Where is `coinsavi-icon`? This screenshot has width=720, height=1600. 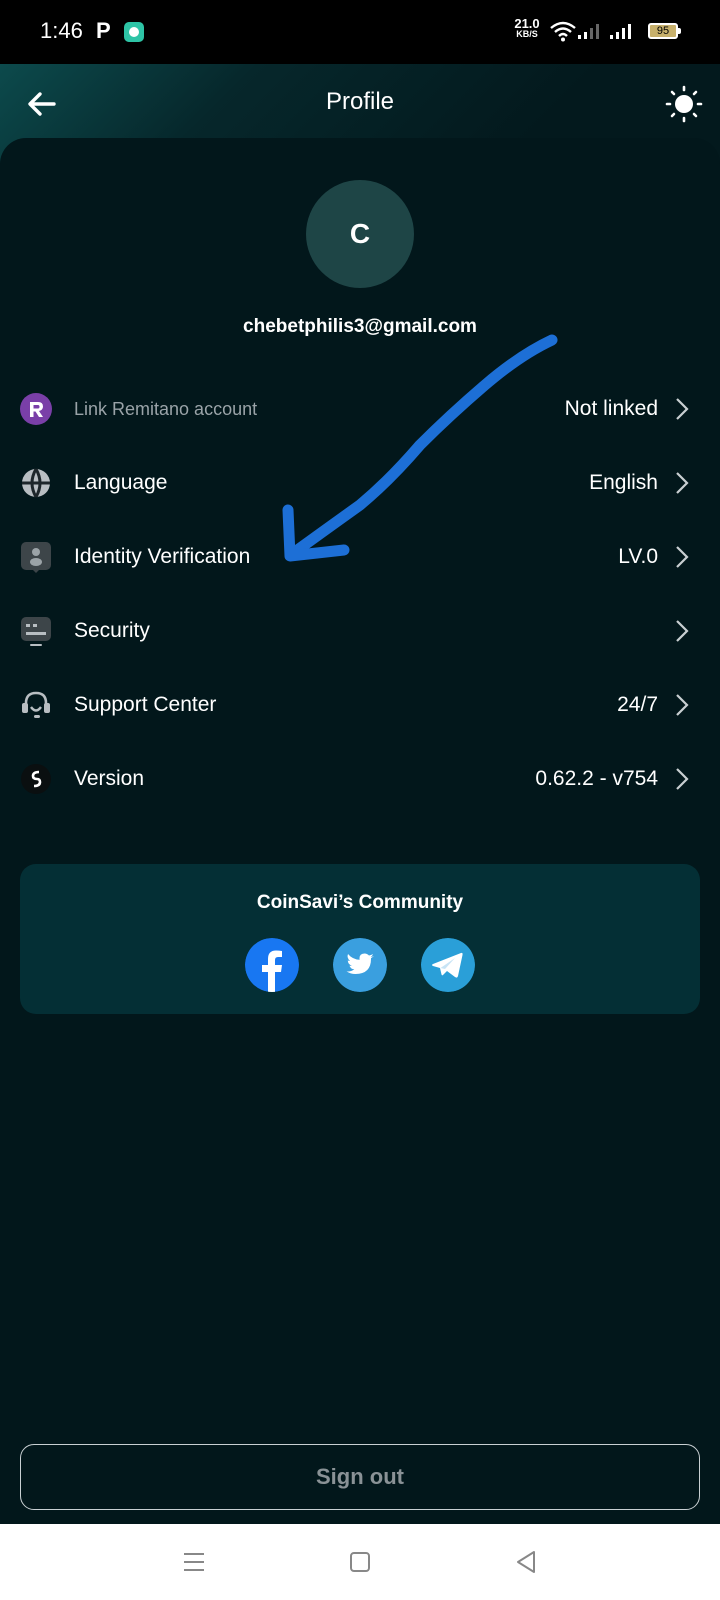
coinsavi-icon is located at coordinates (36, 779).